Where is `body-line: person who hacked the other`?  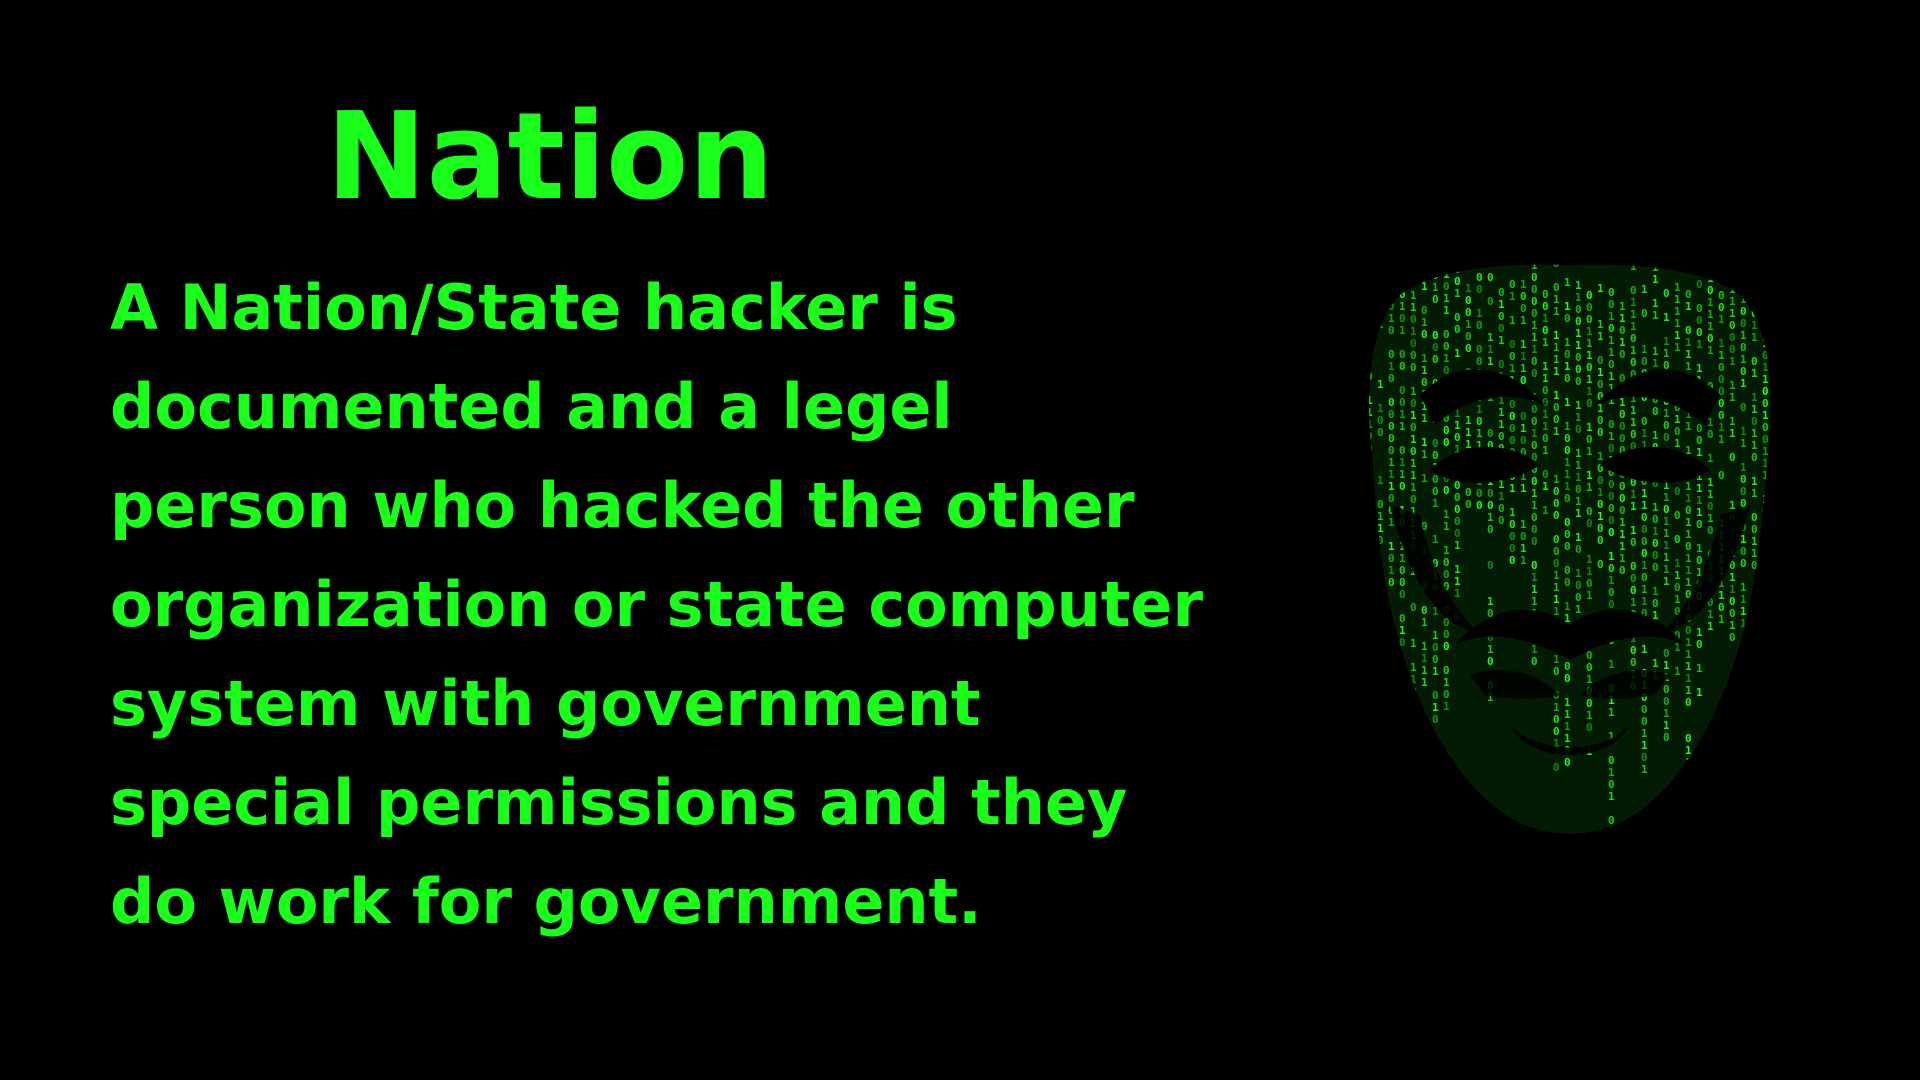 body-line: person who hacked the other is located at coordinates (622, 505).